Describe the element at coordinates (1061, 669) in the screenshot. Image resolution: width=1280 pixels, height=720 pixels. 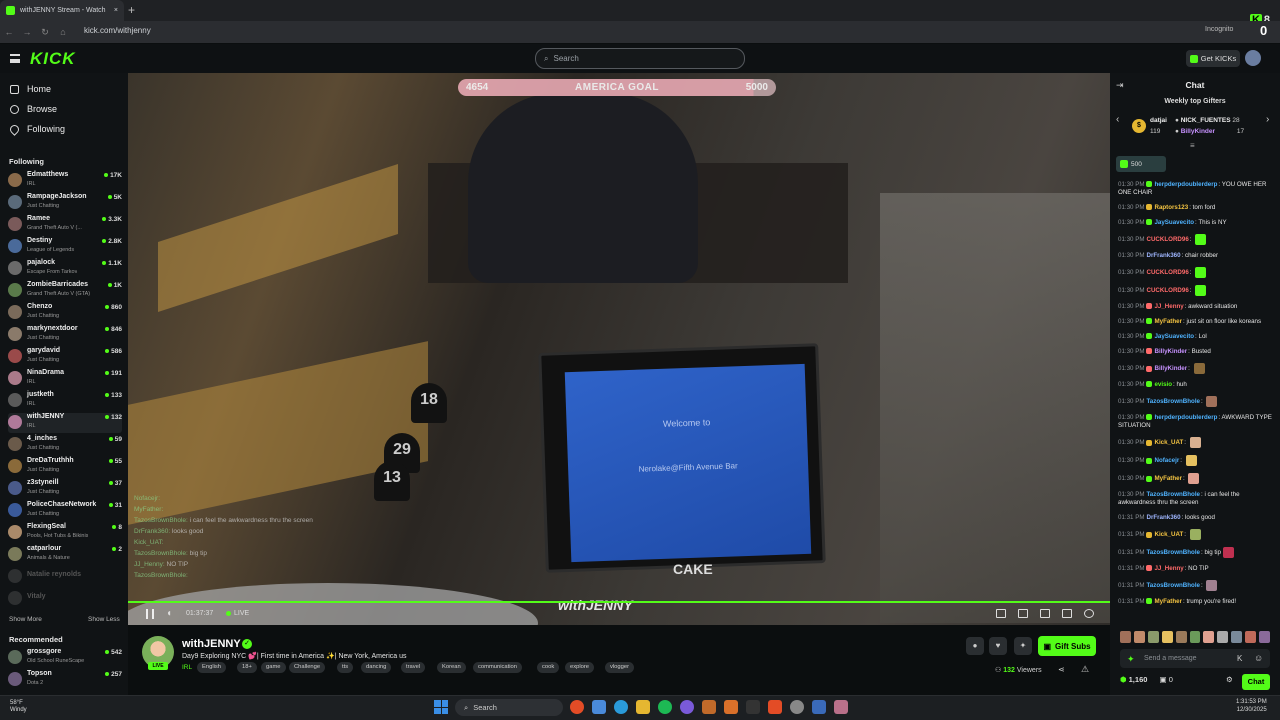
I see `share-icon: ⋖` at that location.